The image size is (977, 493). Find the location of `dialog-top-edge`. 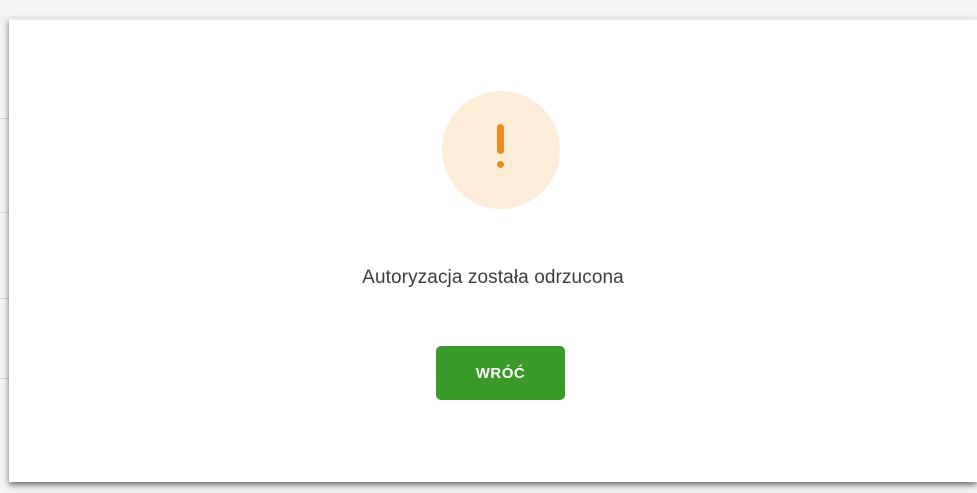

dialog-top-edge is located at coordinates (493, 19).